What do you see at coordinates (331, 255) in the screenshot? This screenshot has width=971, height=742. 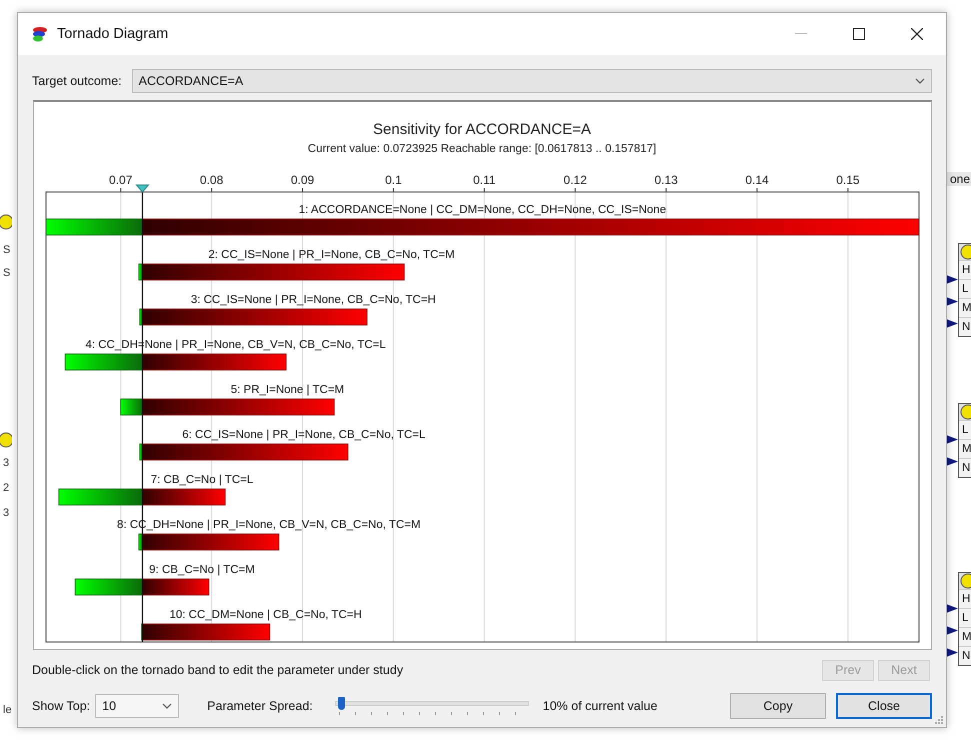 I see `band-label: 2: CC_IS=None | PR_I=None, CB_C=No, TC=M` at bounding box center [331, 255].